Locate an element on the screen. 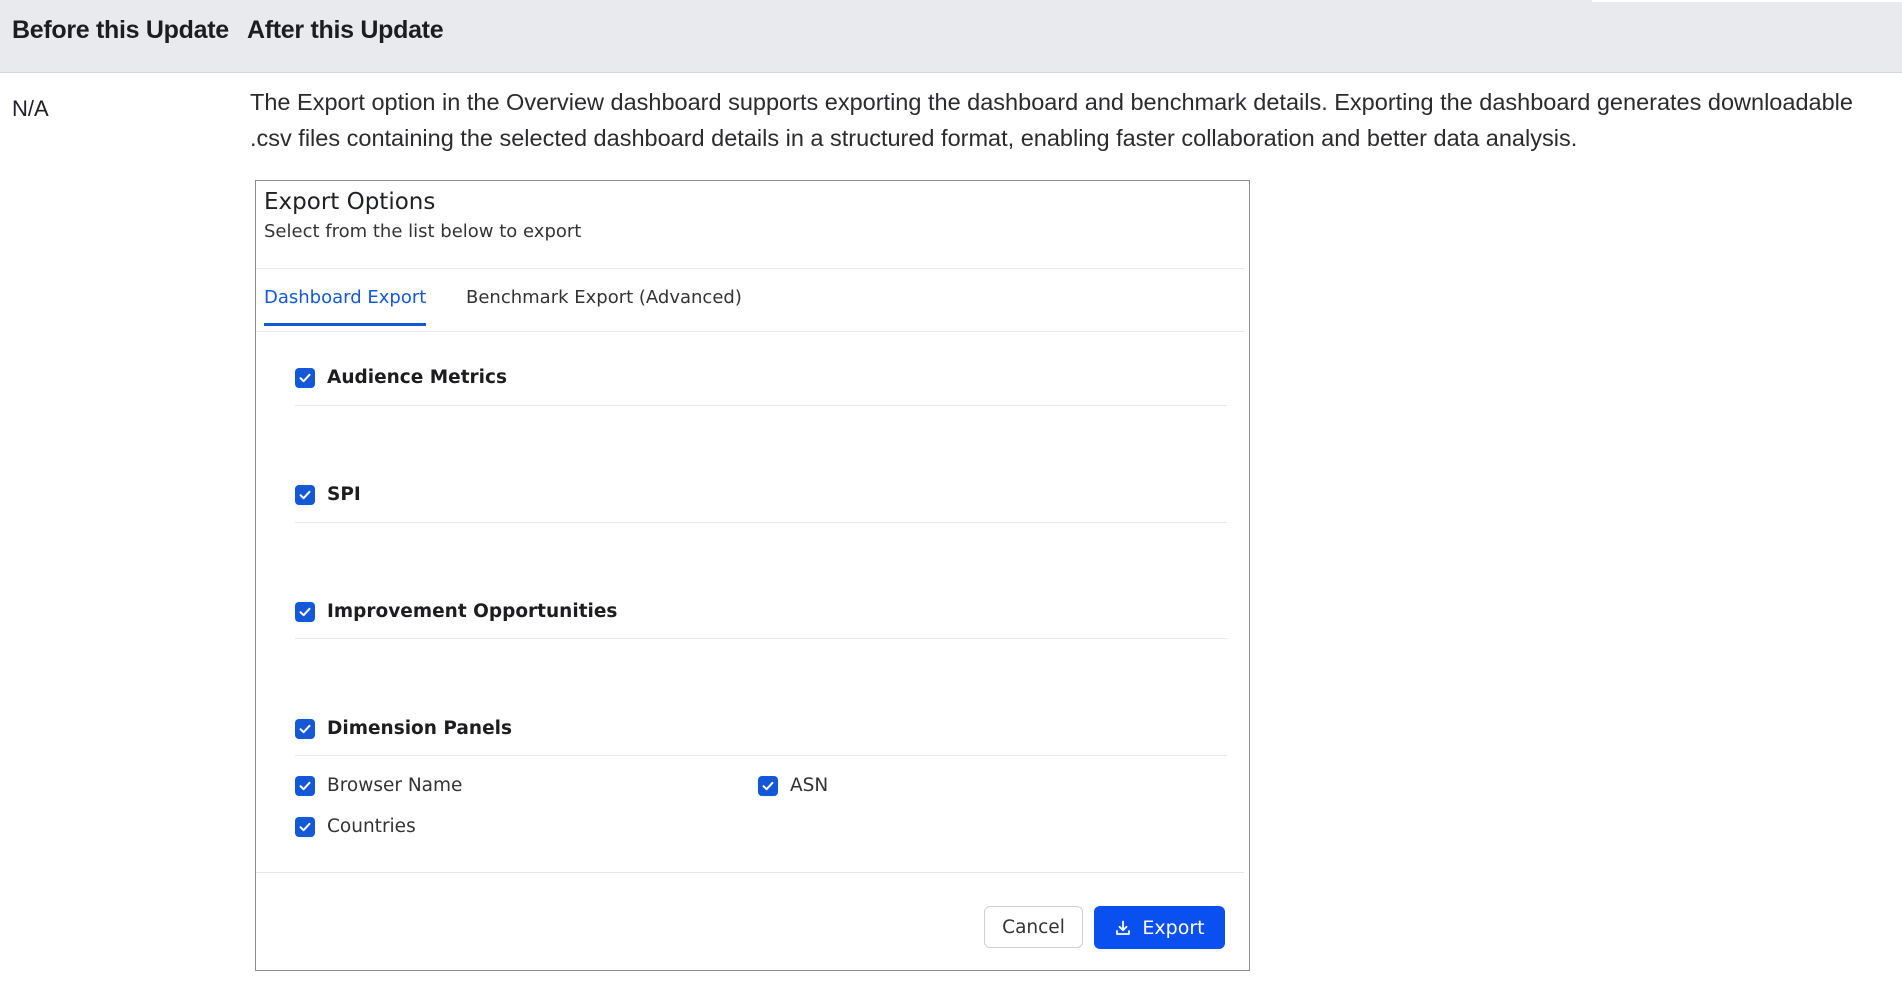  checkbox-browser-name: Browser Name is located at coordinates (378, 785).